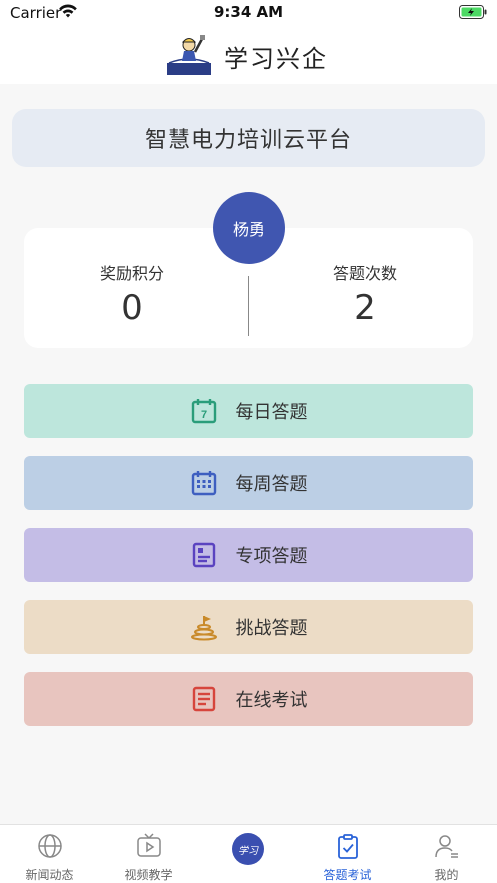 The width and height of the screenshot is (497, 883). Describe the element at coordinates (271, 412) in the screenshot. I see `daily-quiz-label: 每日答题` at that location.